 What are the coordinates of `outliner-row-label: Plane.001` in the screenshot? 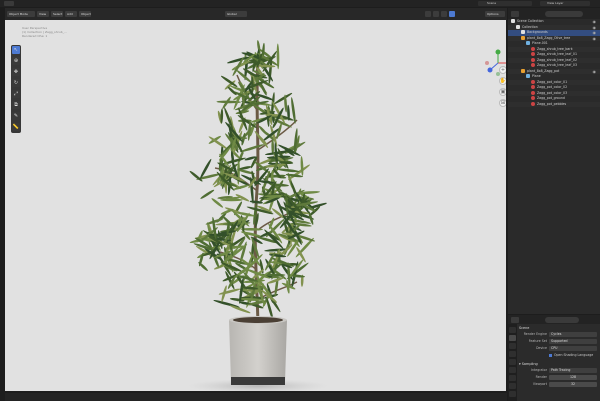 It's located at (540, 43).